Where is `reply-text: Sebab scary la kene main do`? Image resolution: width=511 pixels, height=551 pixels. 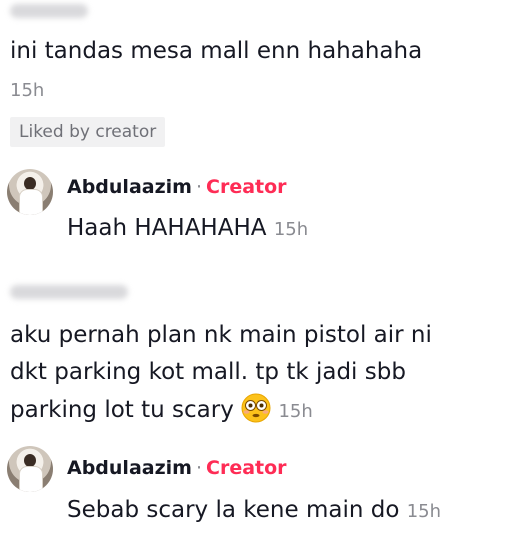 reply-text: Sebab scary la kene main do is located at coordinates (233, 510).